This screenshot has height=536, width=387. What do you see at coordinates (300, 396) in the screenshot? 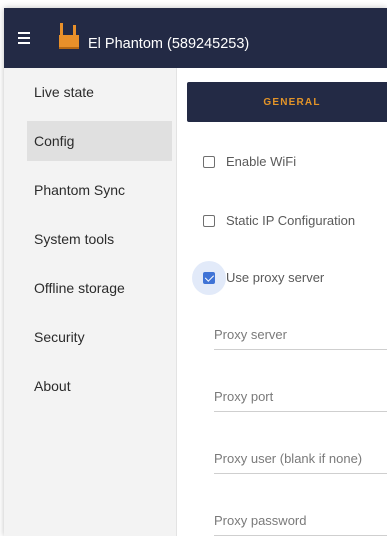
I see `proxy-port-field: Proxy port` at bounding box center [300, 396].